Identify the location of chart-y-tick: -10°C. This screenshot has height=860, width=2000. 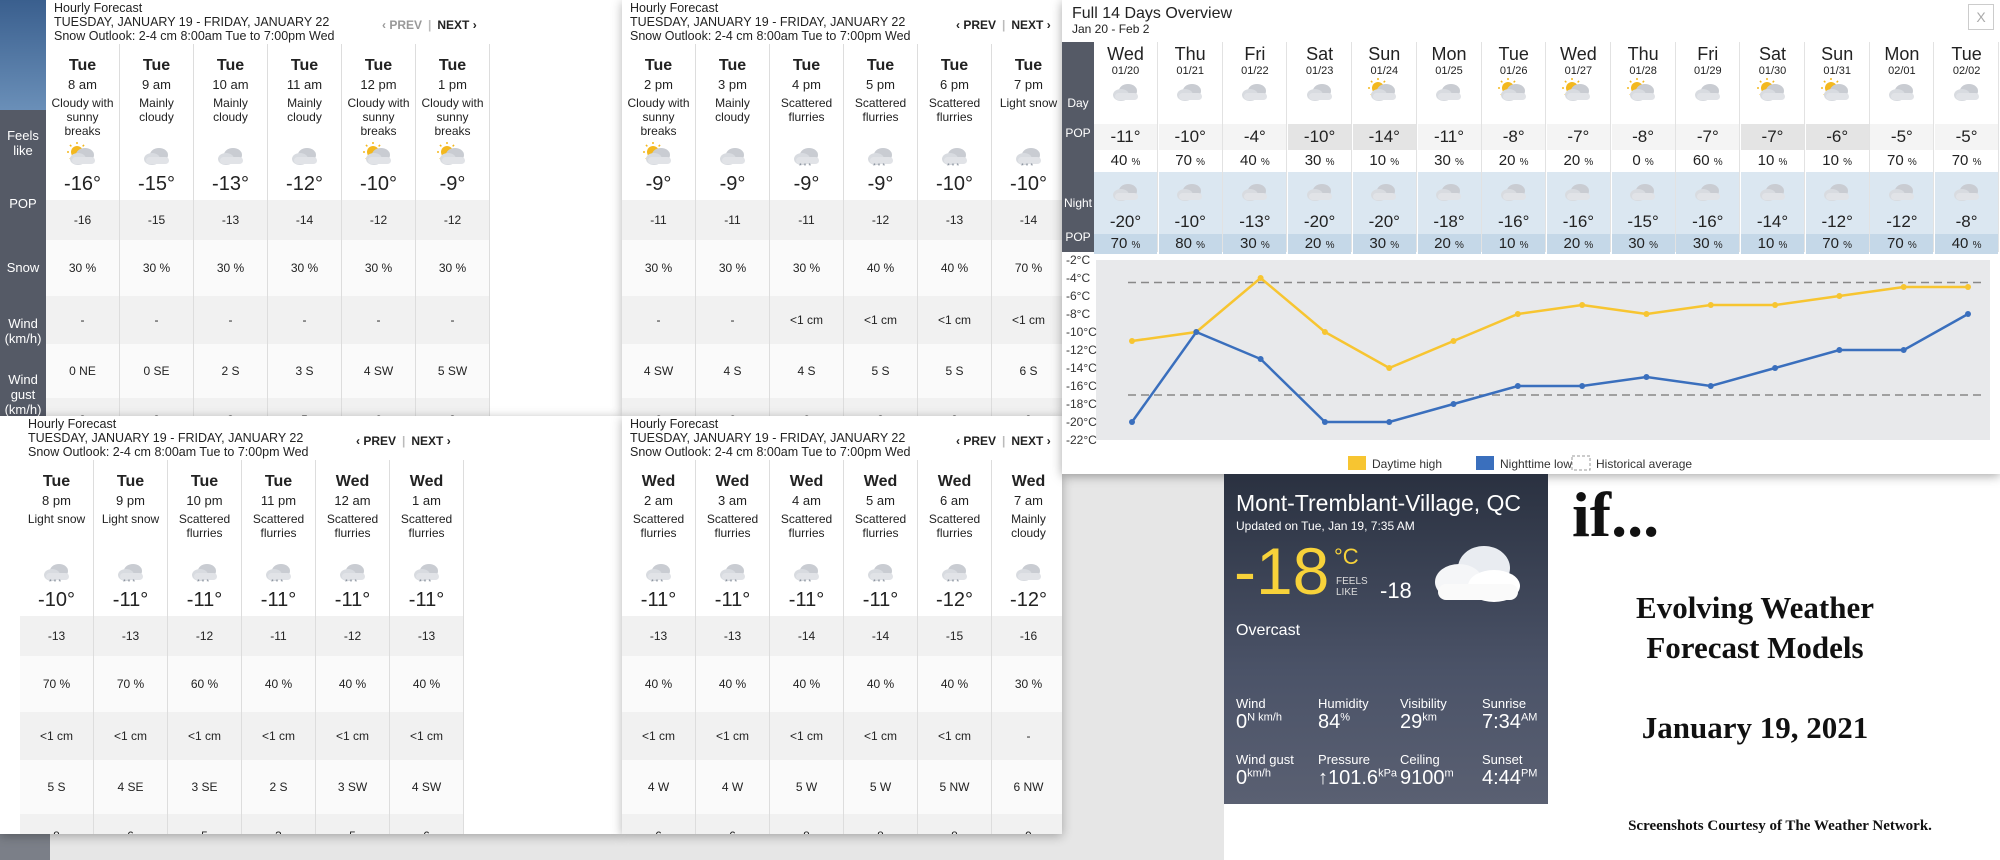
(1081, 332).